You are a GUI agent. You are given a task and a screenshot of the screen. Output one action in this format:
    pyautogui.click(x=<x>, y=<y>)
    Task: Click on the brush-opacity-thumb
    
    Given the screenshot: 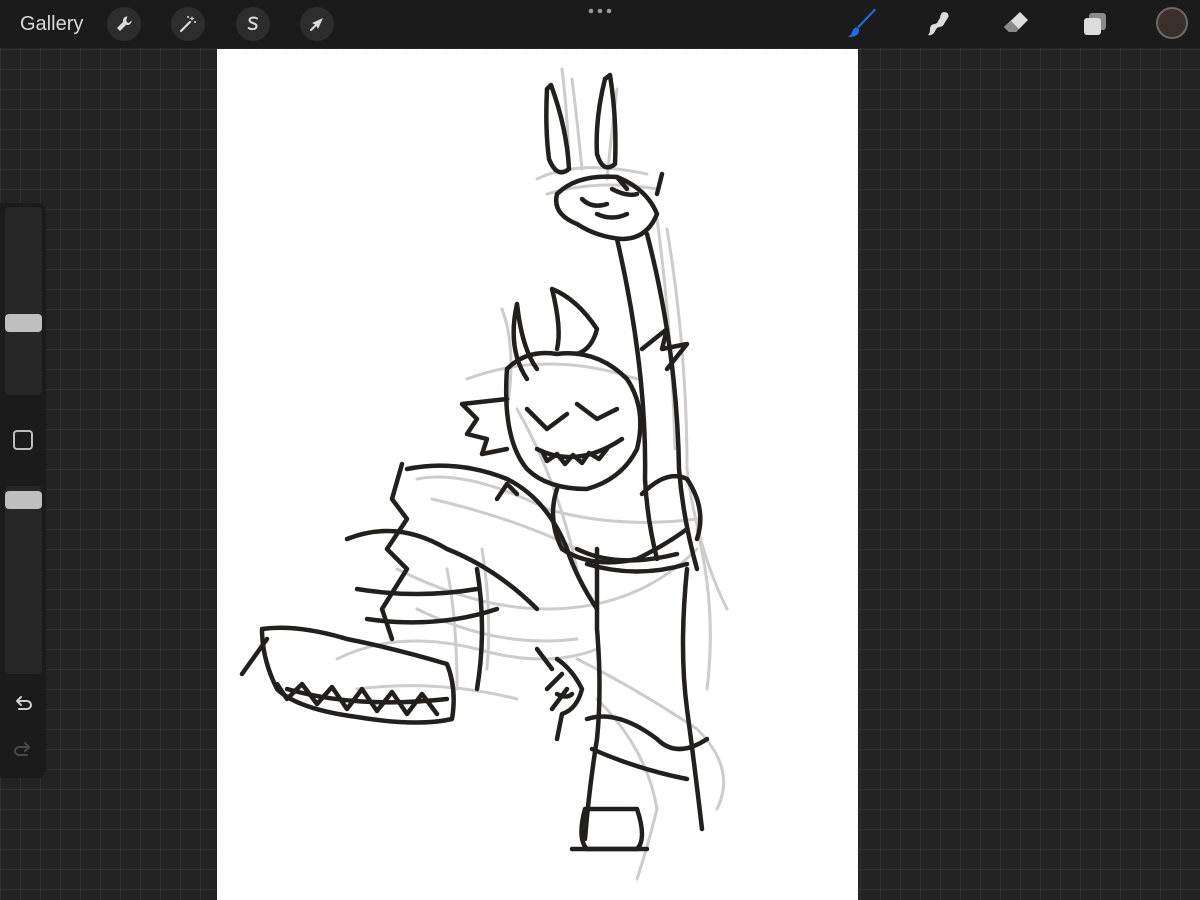 What is the action you would take?
    pyautogui.click(x=23, y=500)
    